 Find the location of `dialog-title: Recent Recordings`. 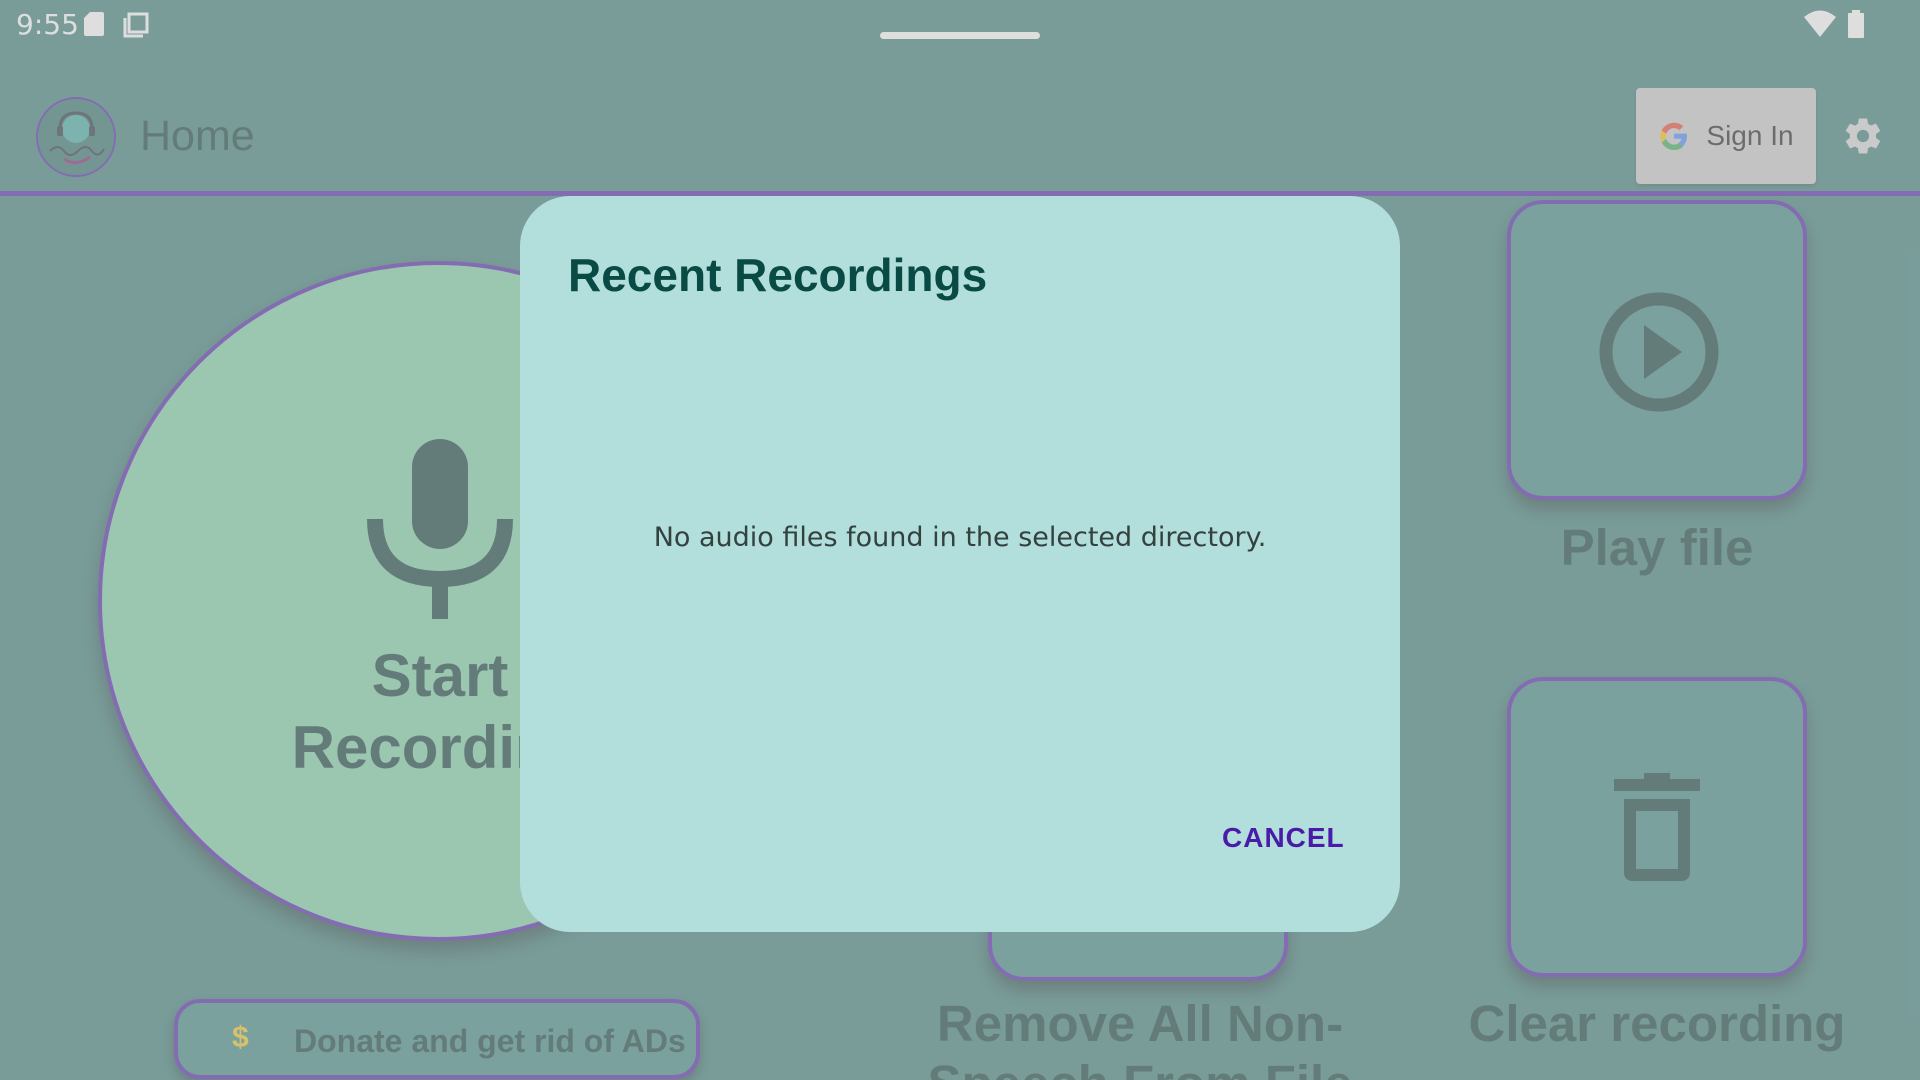

dialog-title: Recent Recordings is located at coordinates (778, 275).